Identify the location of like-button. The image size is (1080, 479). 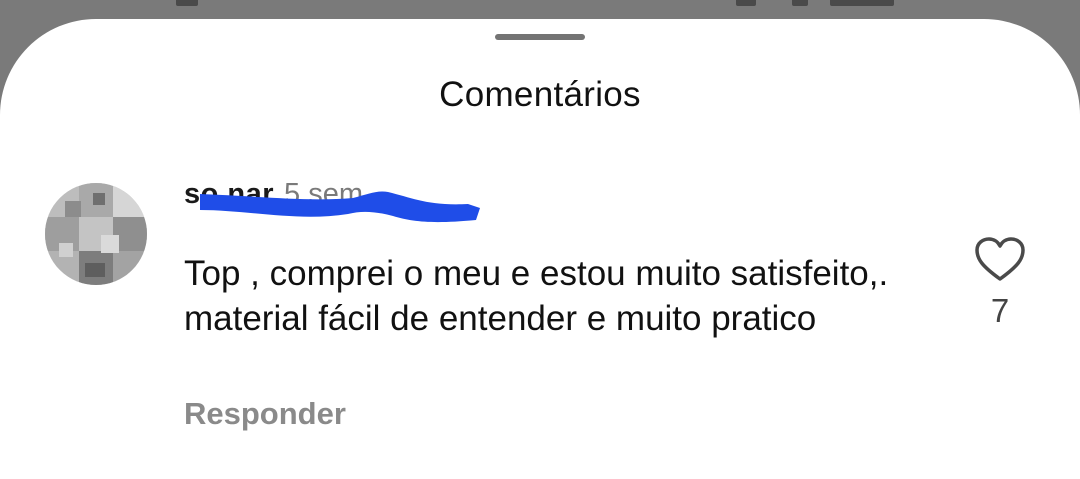
(1000, 260).